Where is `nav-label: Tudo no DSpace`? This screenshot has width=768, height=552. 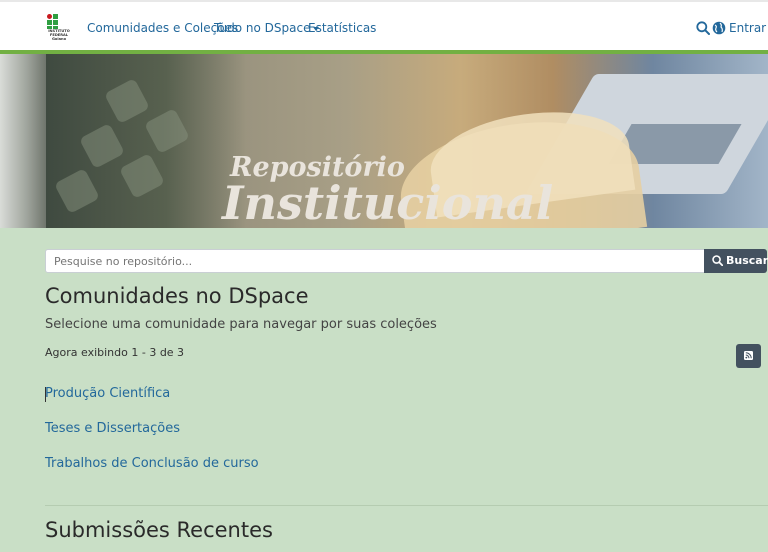
nav-label: Tudo no DSpace is located at coordinates (262, 28).